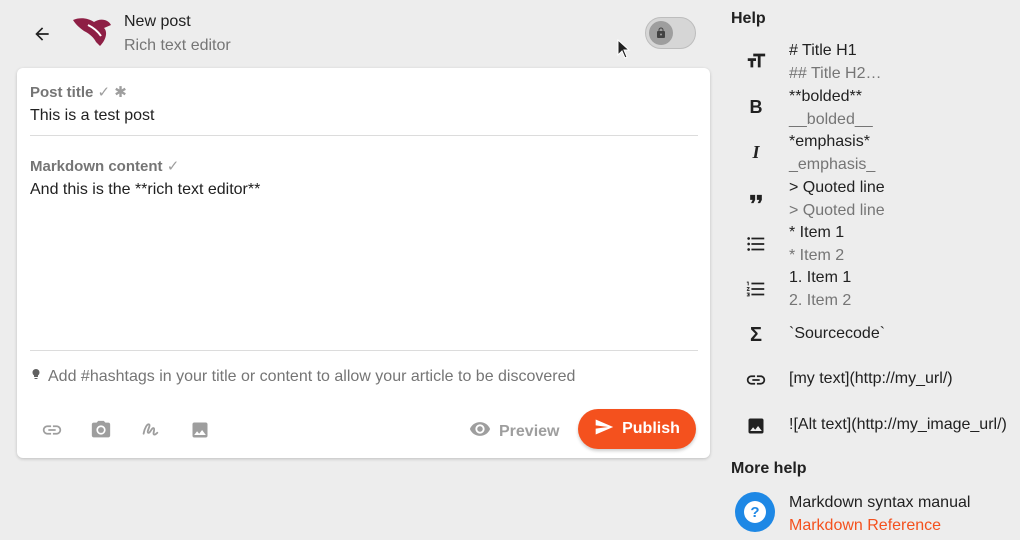 The image size is (1020, 540). What do you see at coordinates (357, 33) in the screenshot?
I see `top-bar: New post Rich text editor` at bounding box center [357, 33].